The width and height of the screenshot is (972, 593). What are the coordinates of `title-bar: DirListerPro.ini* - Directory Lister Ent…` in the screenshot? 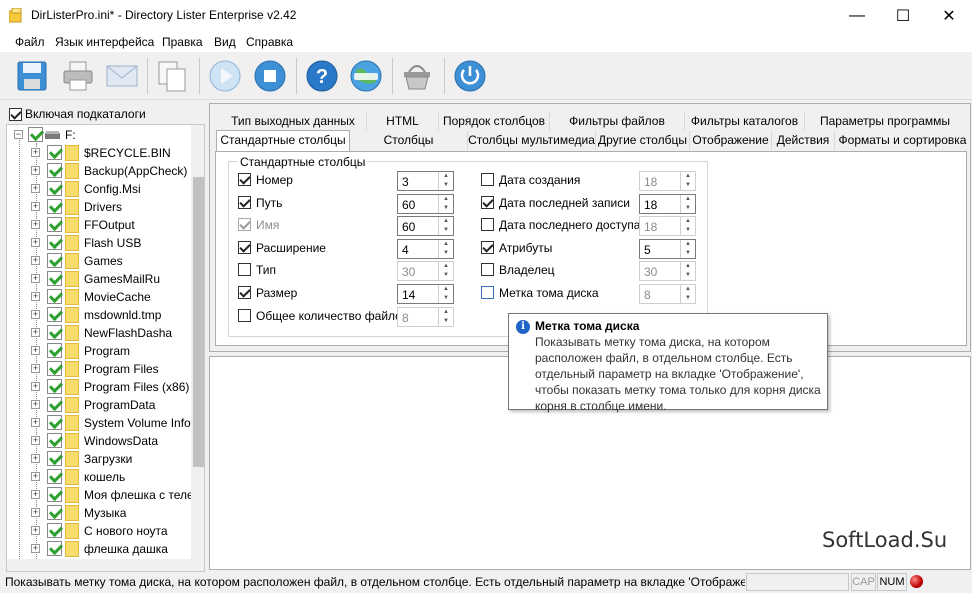 It's located at (486, 15).